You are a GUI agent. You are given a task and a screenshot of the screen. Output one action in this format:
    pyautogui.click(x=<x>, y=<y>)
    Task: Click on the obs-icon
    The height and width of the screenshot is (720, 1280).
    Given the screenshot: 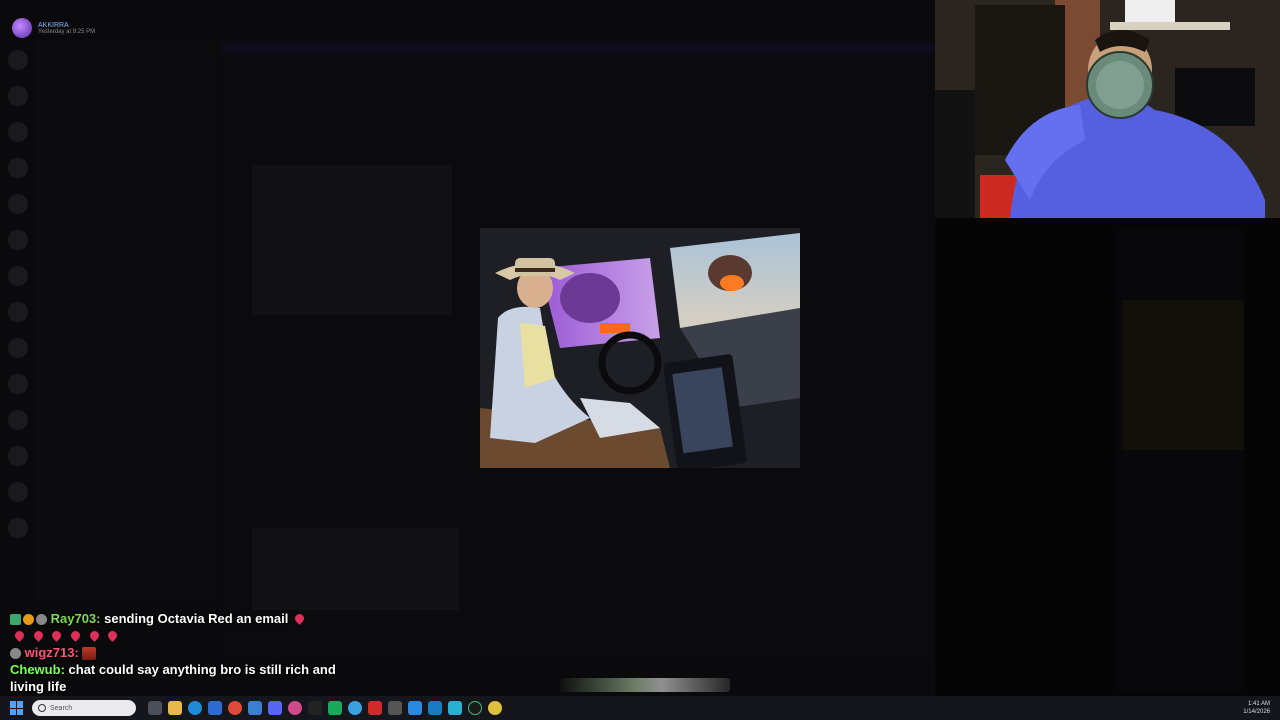 What is the action you would take?
    pyautogui.click(x=315, y=708)
    